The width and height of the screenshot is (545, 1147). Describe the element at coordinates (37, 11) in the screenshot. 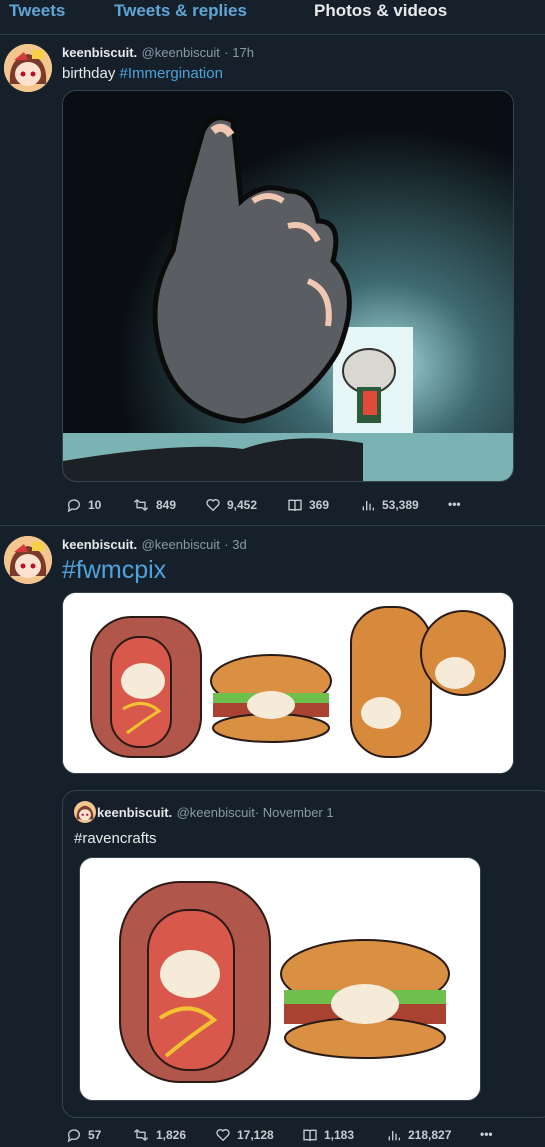

I see `tab-tweets: Tweets` at that location.